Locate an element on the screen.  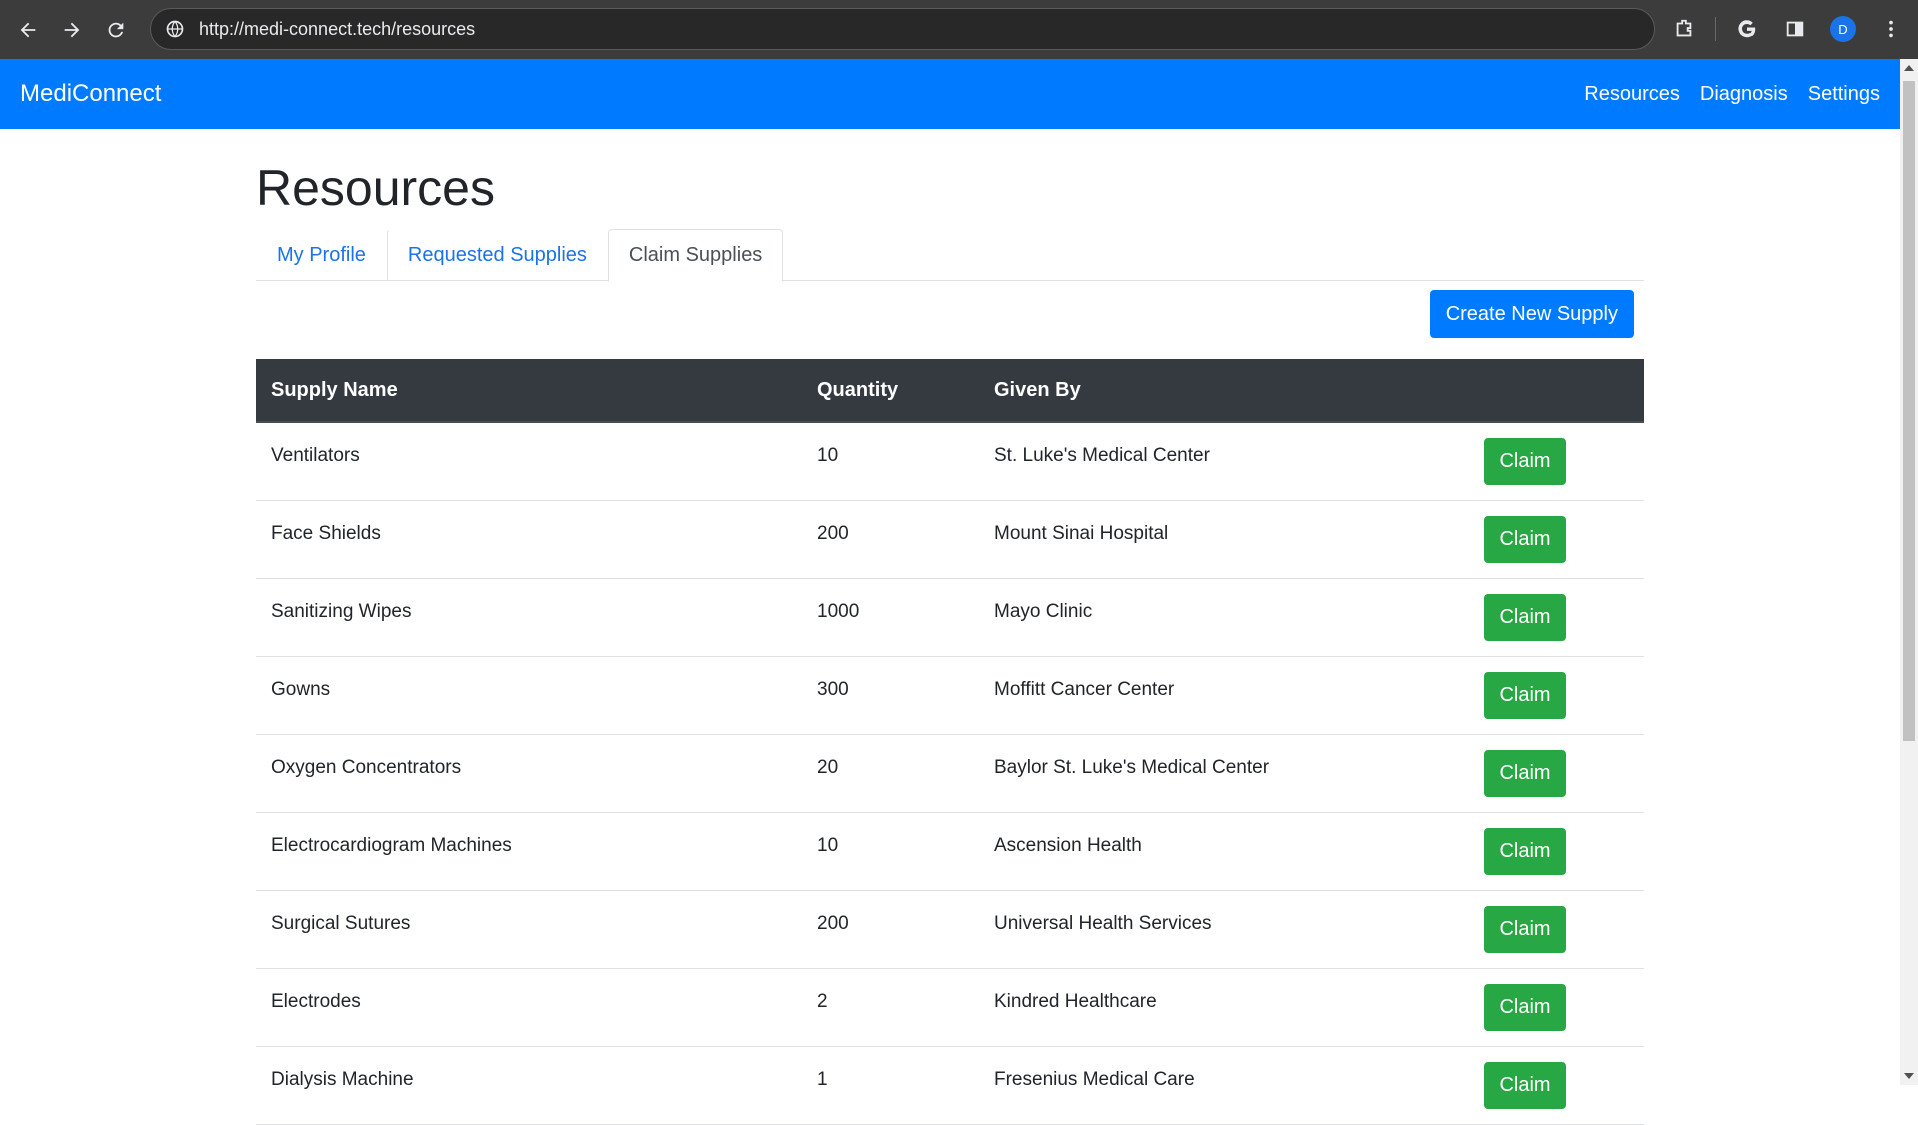
browser-menu-button is located at coordinates (1891, 29).